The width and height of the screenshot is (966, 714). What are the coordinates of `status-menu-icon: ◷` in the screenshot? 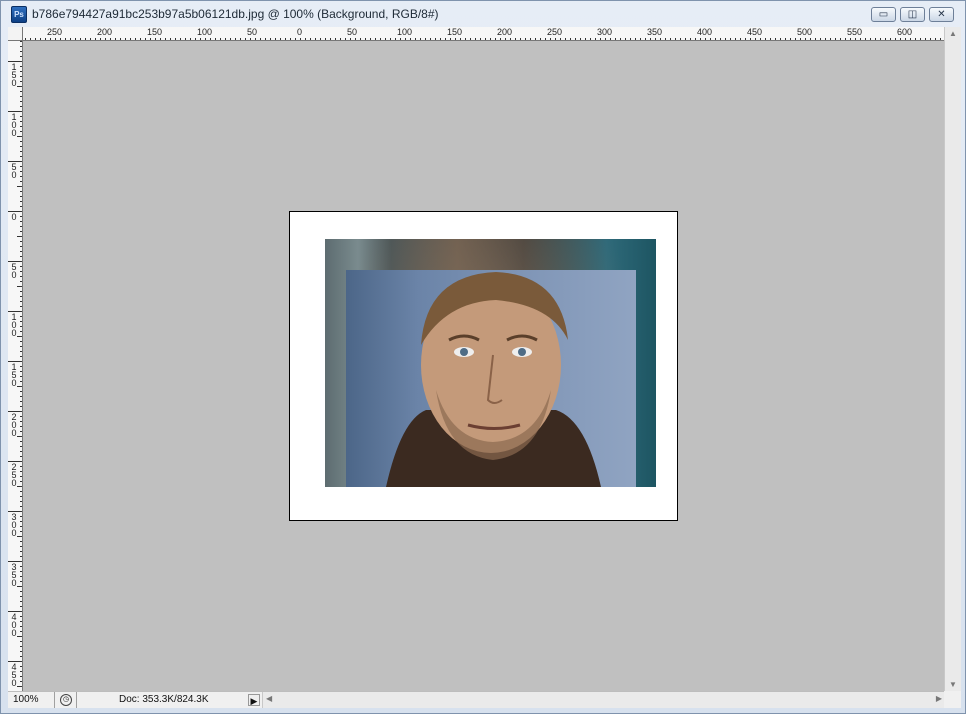 It's located at (66, 700).